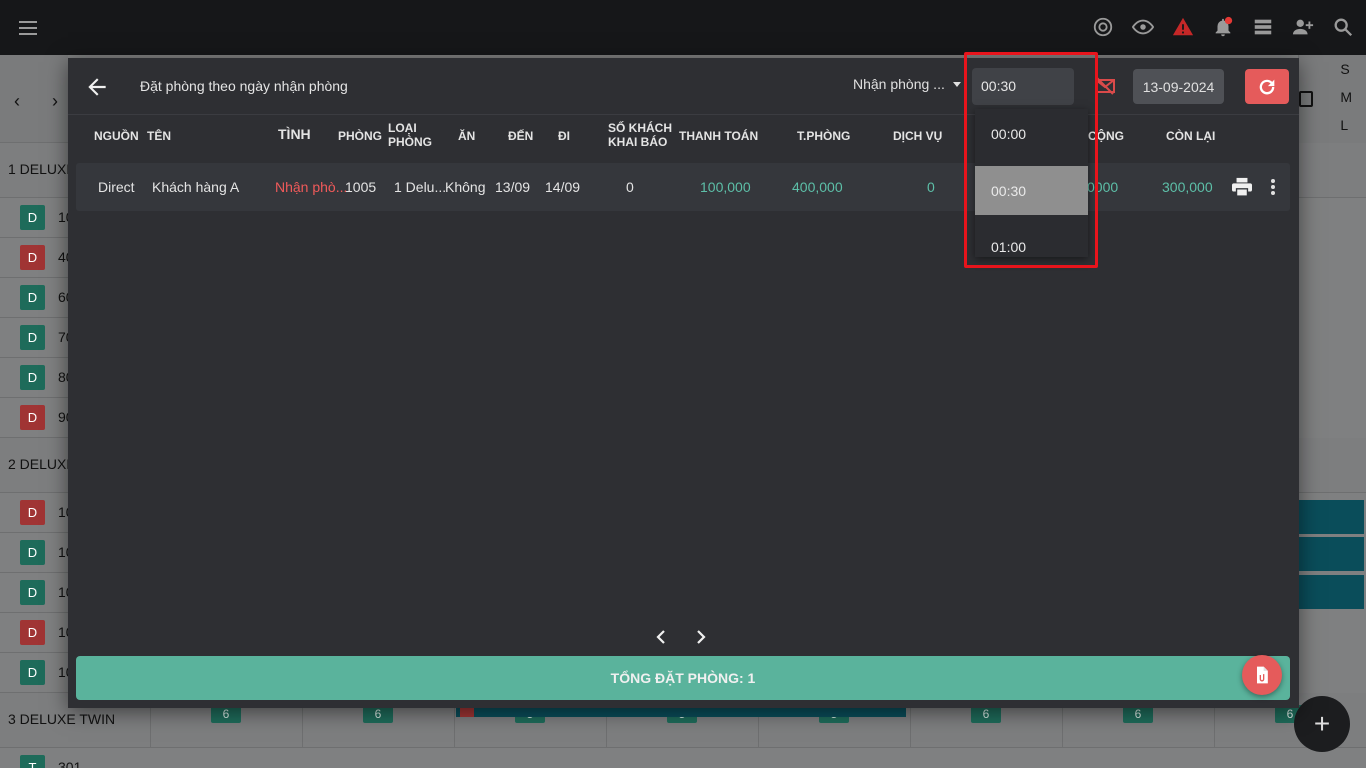  Describe the element at coordinates (159, 136) in the screenshot. I see `col-name: TÊN` at that location.